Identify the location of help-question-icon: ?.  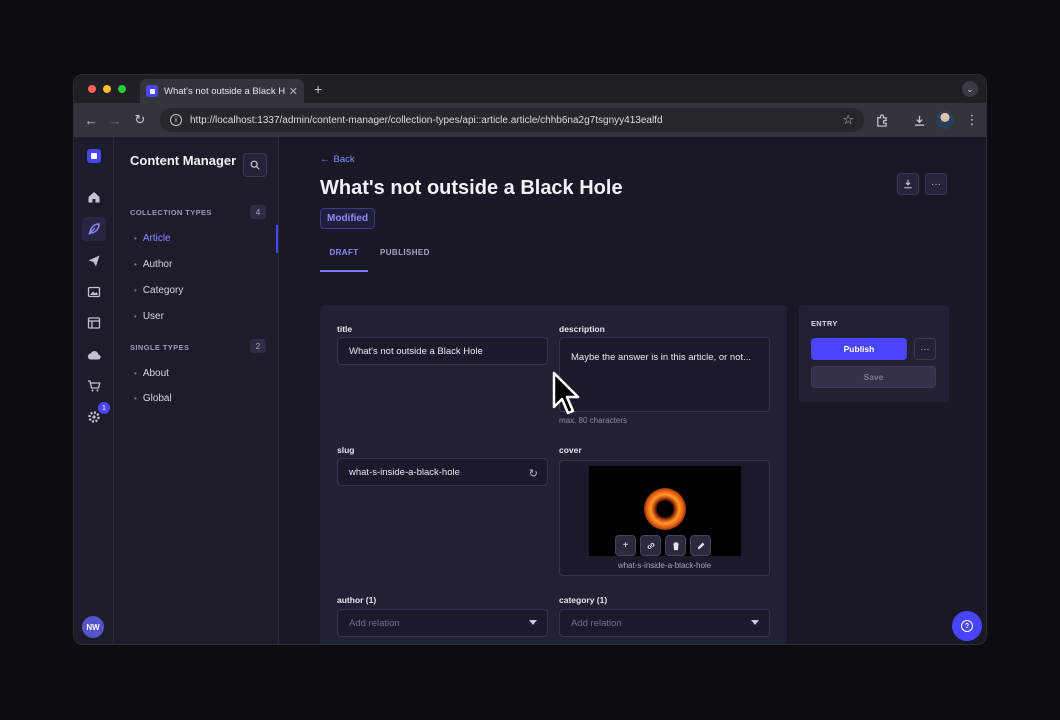
(967, 626).